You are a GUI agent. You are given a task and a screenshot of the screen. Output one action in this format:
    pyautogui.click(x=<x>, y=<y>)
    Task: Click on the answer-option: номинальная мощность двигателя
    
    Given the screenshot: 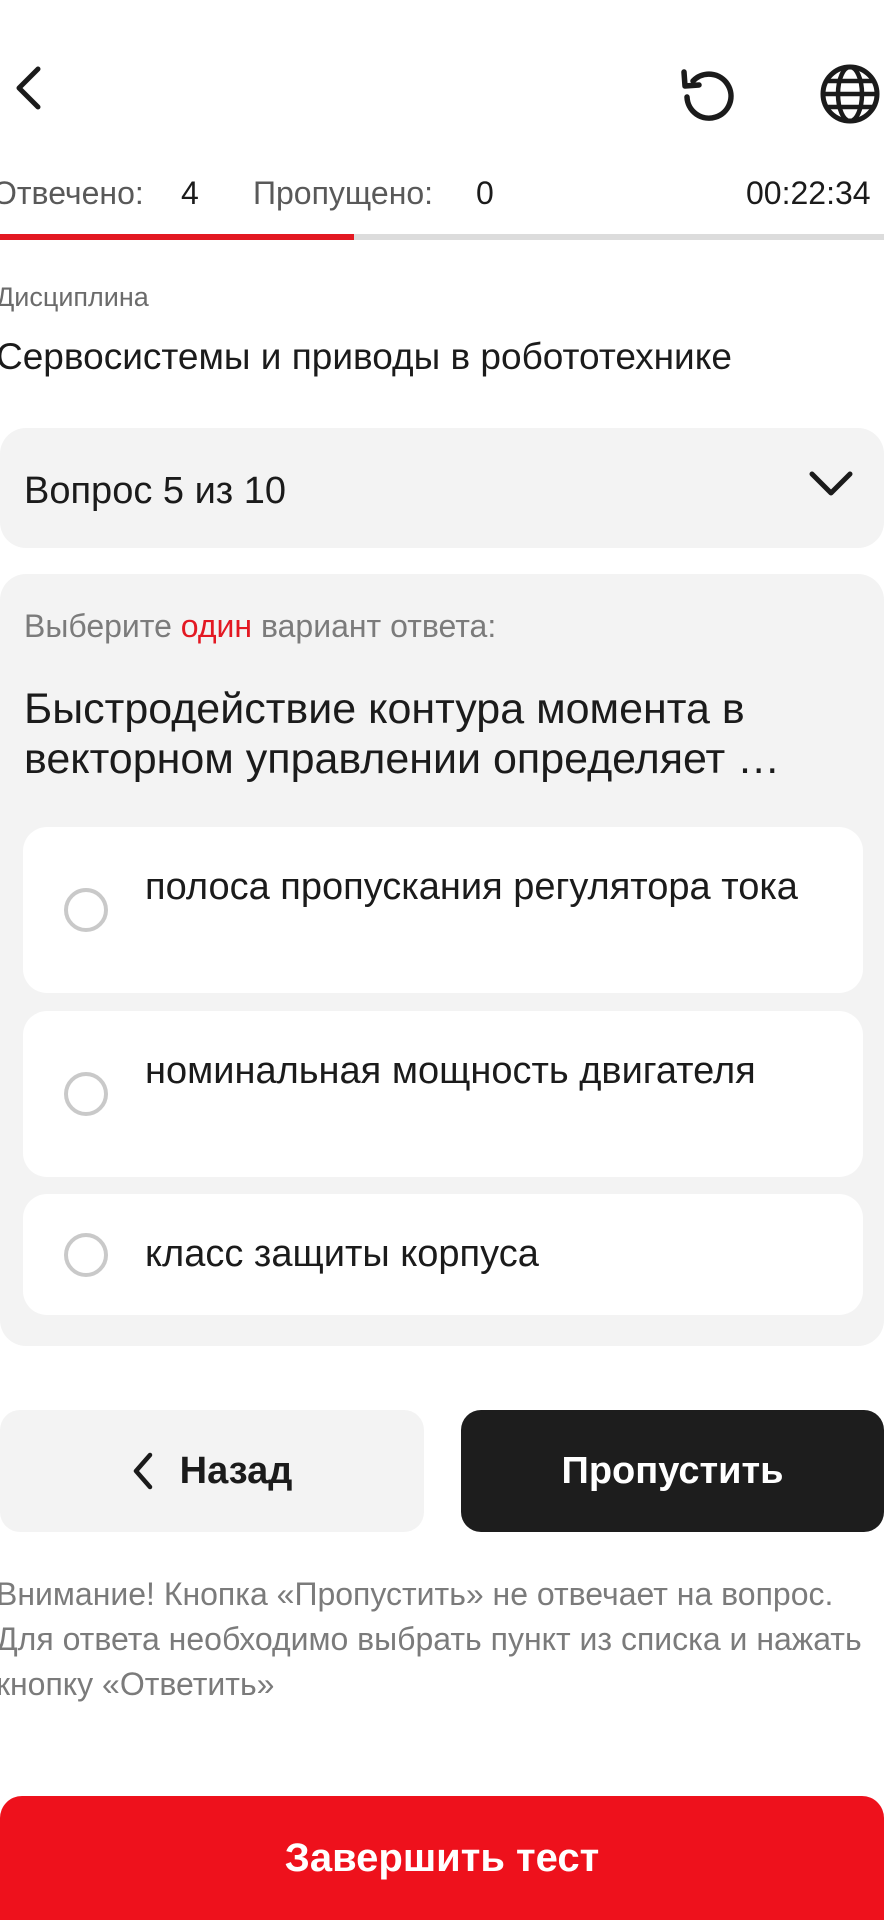 What is the action you would take?
    pyautogui.click(x=443, y=1094)
    